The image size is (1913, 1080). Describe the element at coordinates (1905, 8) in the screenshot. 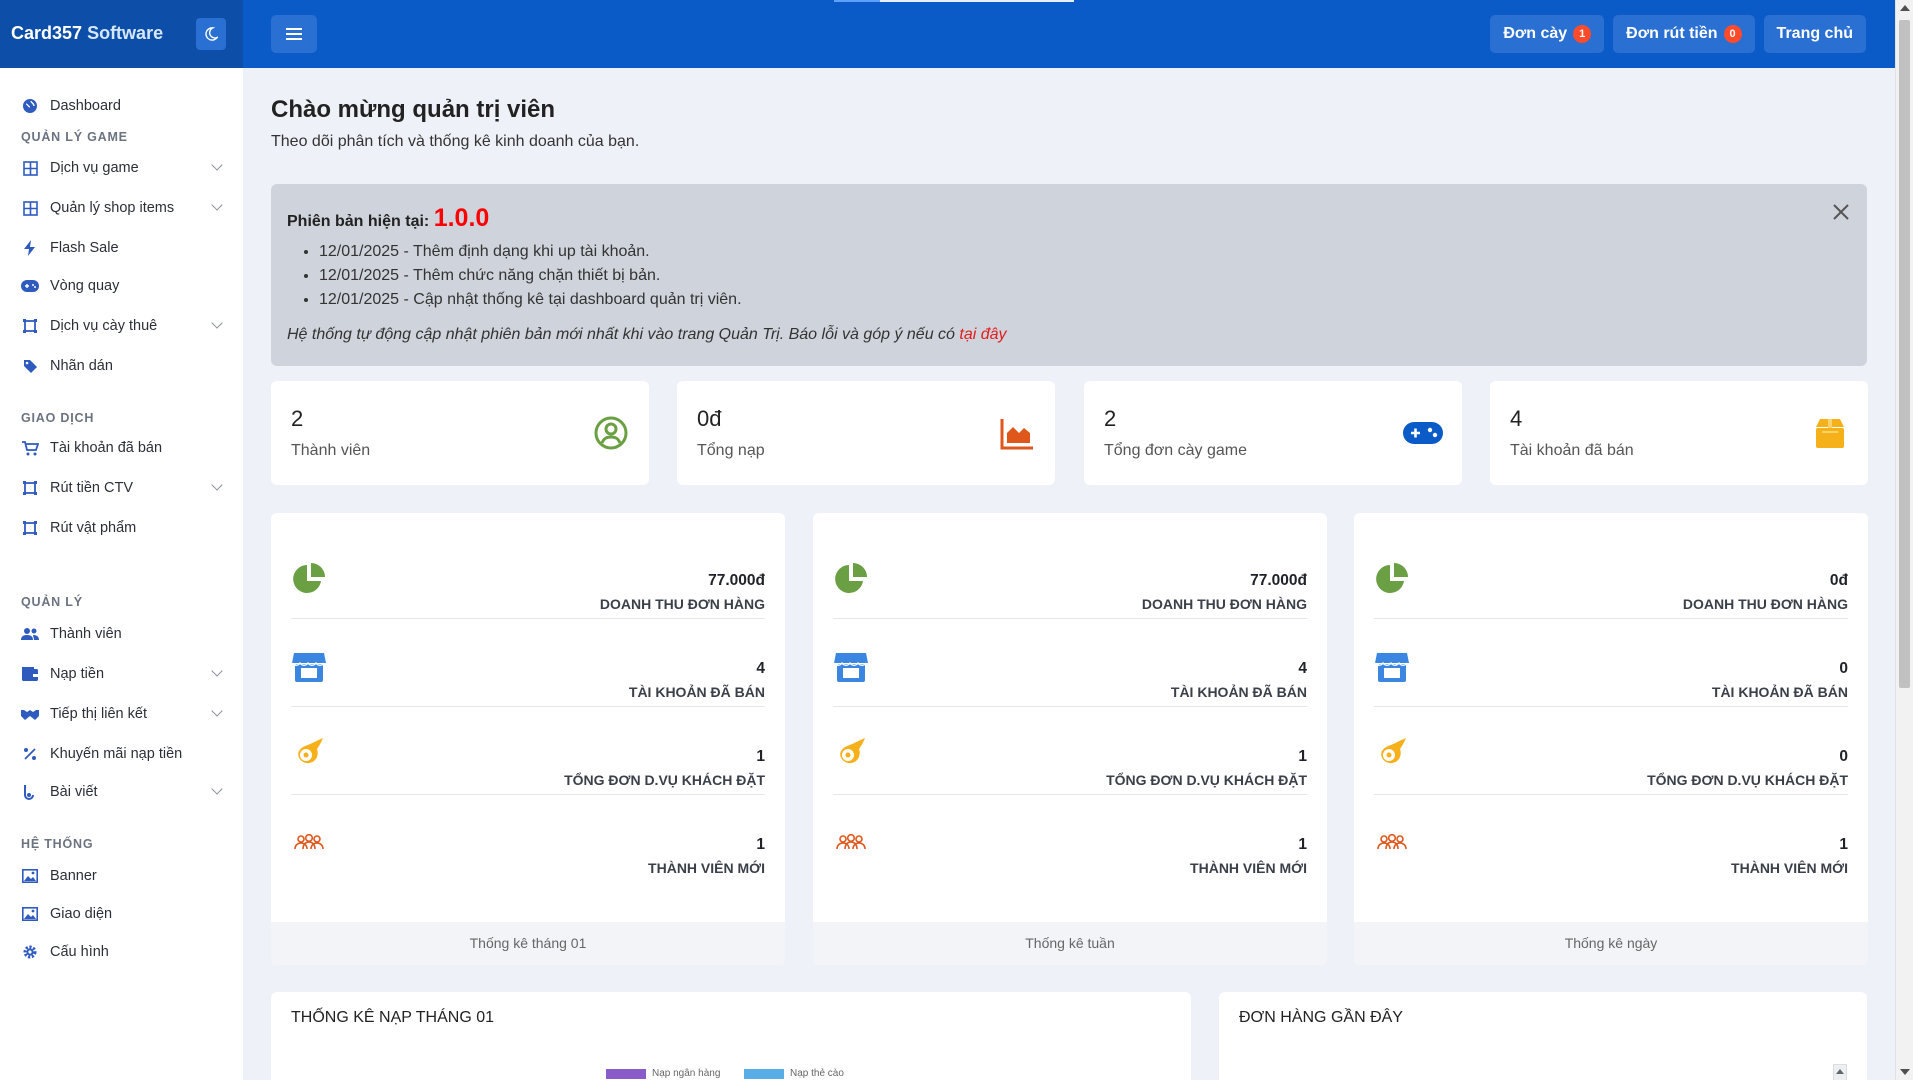

I see `scroll-up-icon` at that location.